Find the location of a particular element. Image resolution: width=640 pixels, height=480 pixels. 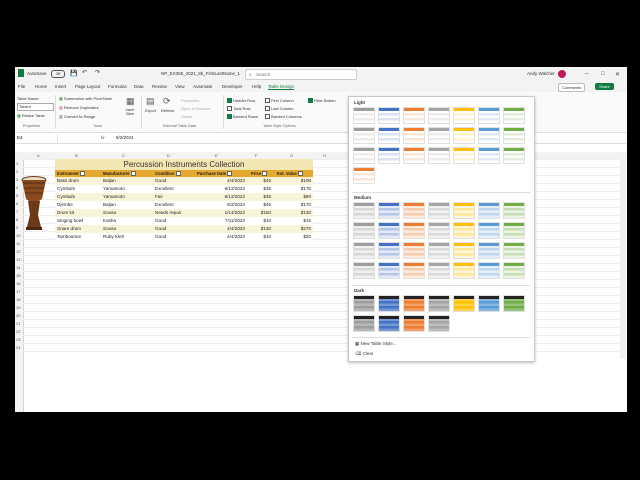

table-cell: Excellent is located at coordinates (164, 205).